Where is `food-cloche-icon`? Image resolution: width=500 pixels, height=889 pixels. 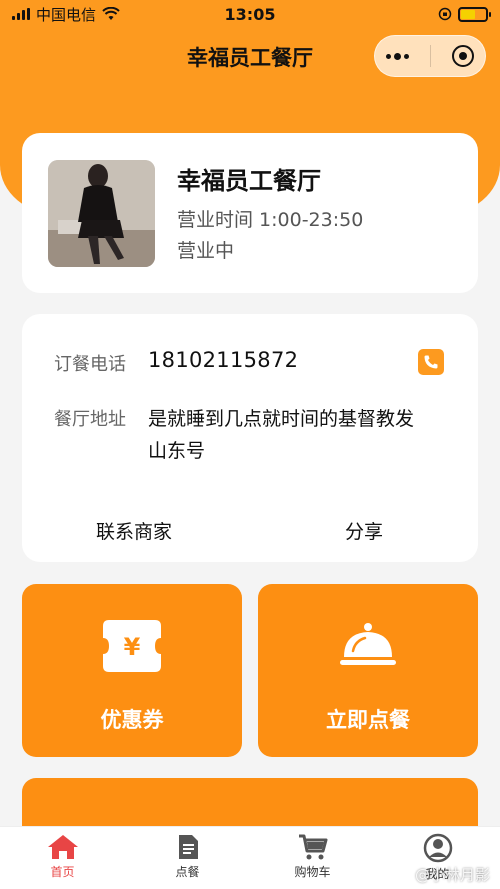
food-cloche-icon is located at coordinates (368, 646).